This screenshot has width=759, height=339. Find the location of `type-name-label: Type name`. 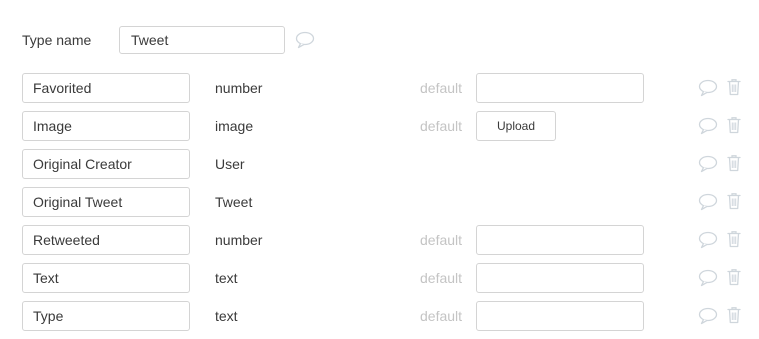

type-name-label: Type name is located at coordinates (57, 40).